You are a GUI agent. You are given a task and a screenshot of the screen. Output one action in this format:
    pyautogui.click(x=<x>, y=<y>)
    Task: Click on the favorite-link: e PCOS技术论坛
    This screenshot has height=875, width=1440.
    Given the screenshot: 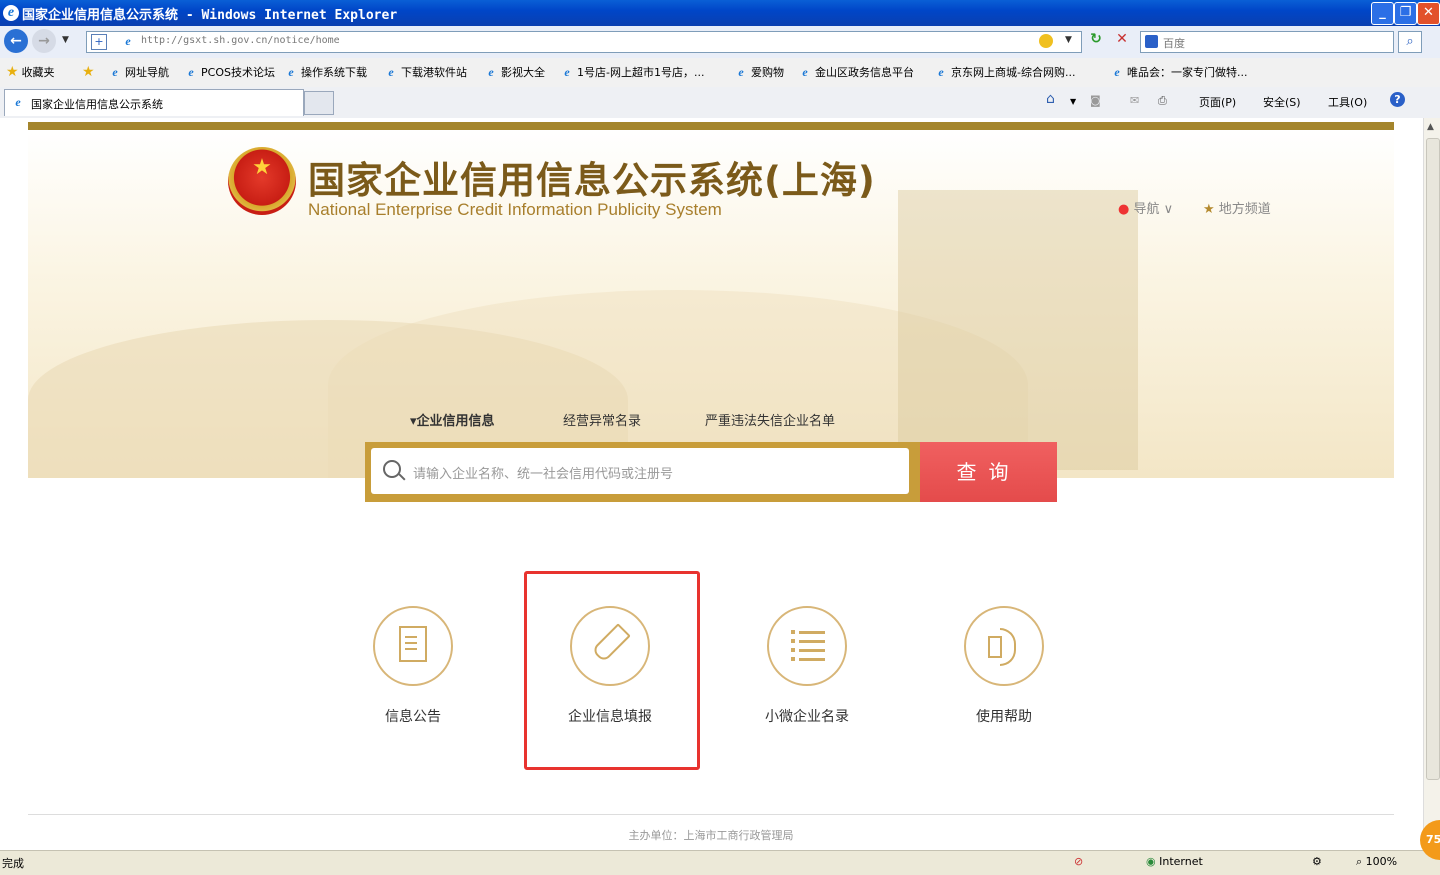 What is the action you would take?
    pyautogui.click(x=229, y=72)
    